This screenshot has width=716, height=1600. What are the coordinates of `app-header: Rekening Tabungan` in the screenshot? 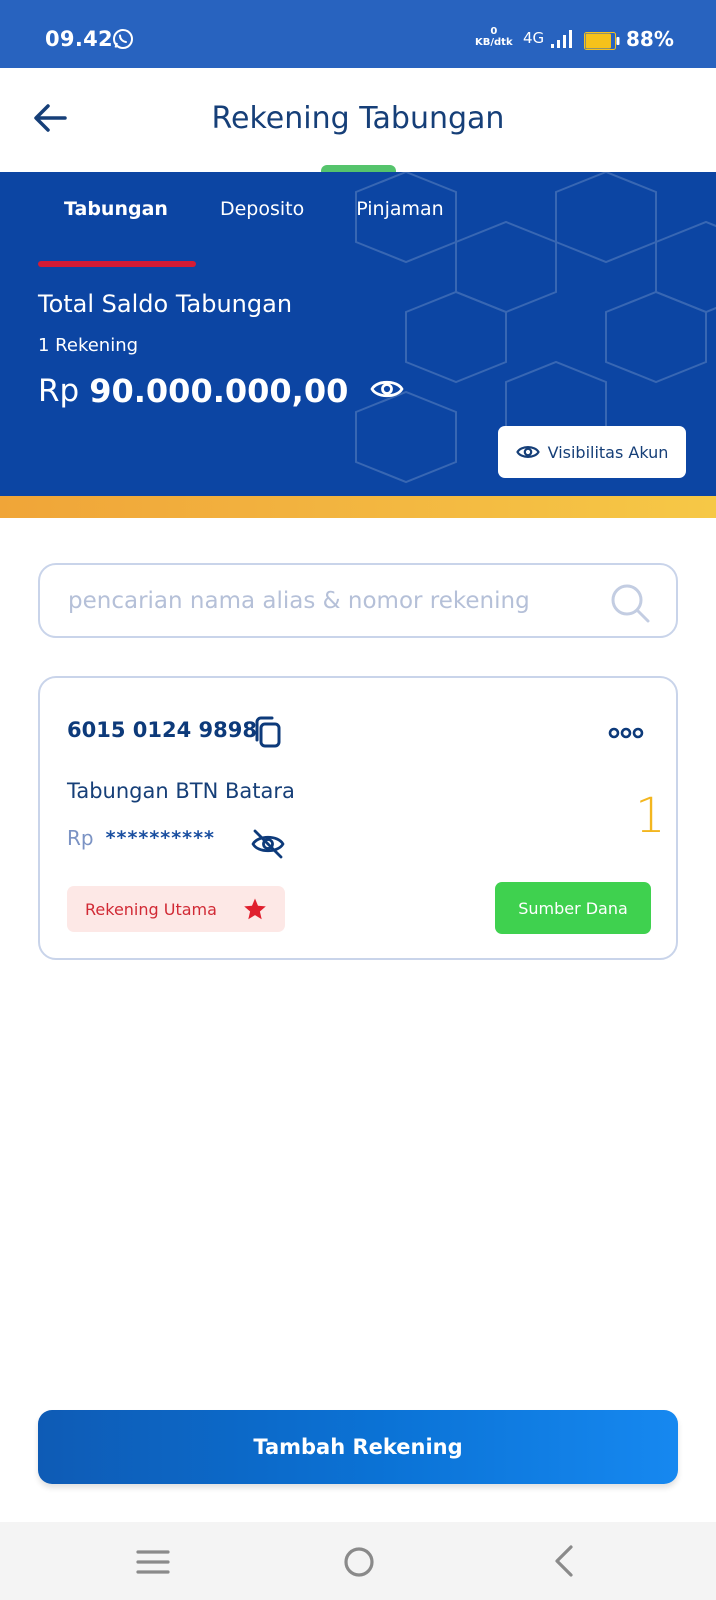 It's located at (358, 120).